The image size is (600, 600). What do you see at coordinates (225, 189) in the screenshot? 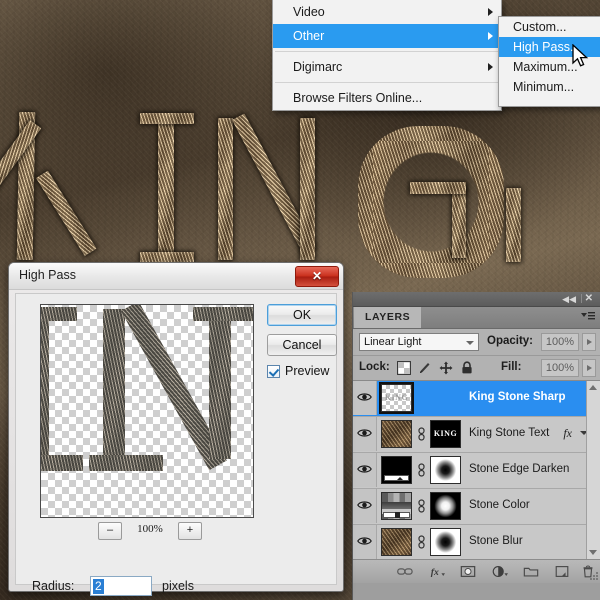
I see `stone-letter-n-left` at bounding box center [225, 189].